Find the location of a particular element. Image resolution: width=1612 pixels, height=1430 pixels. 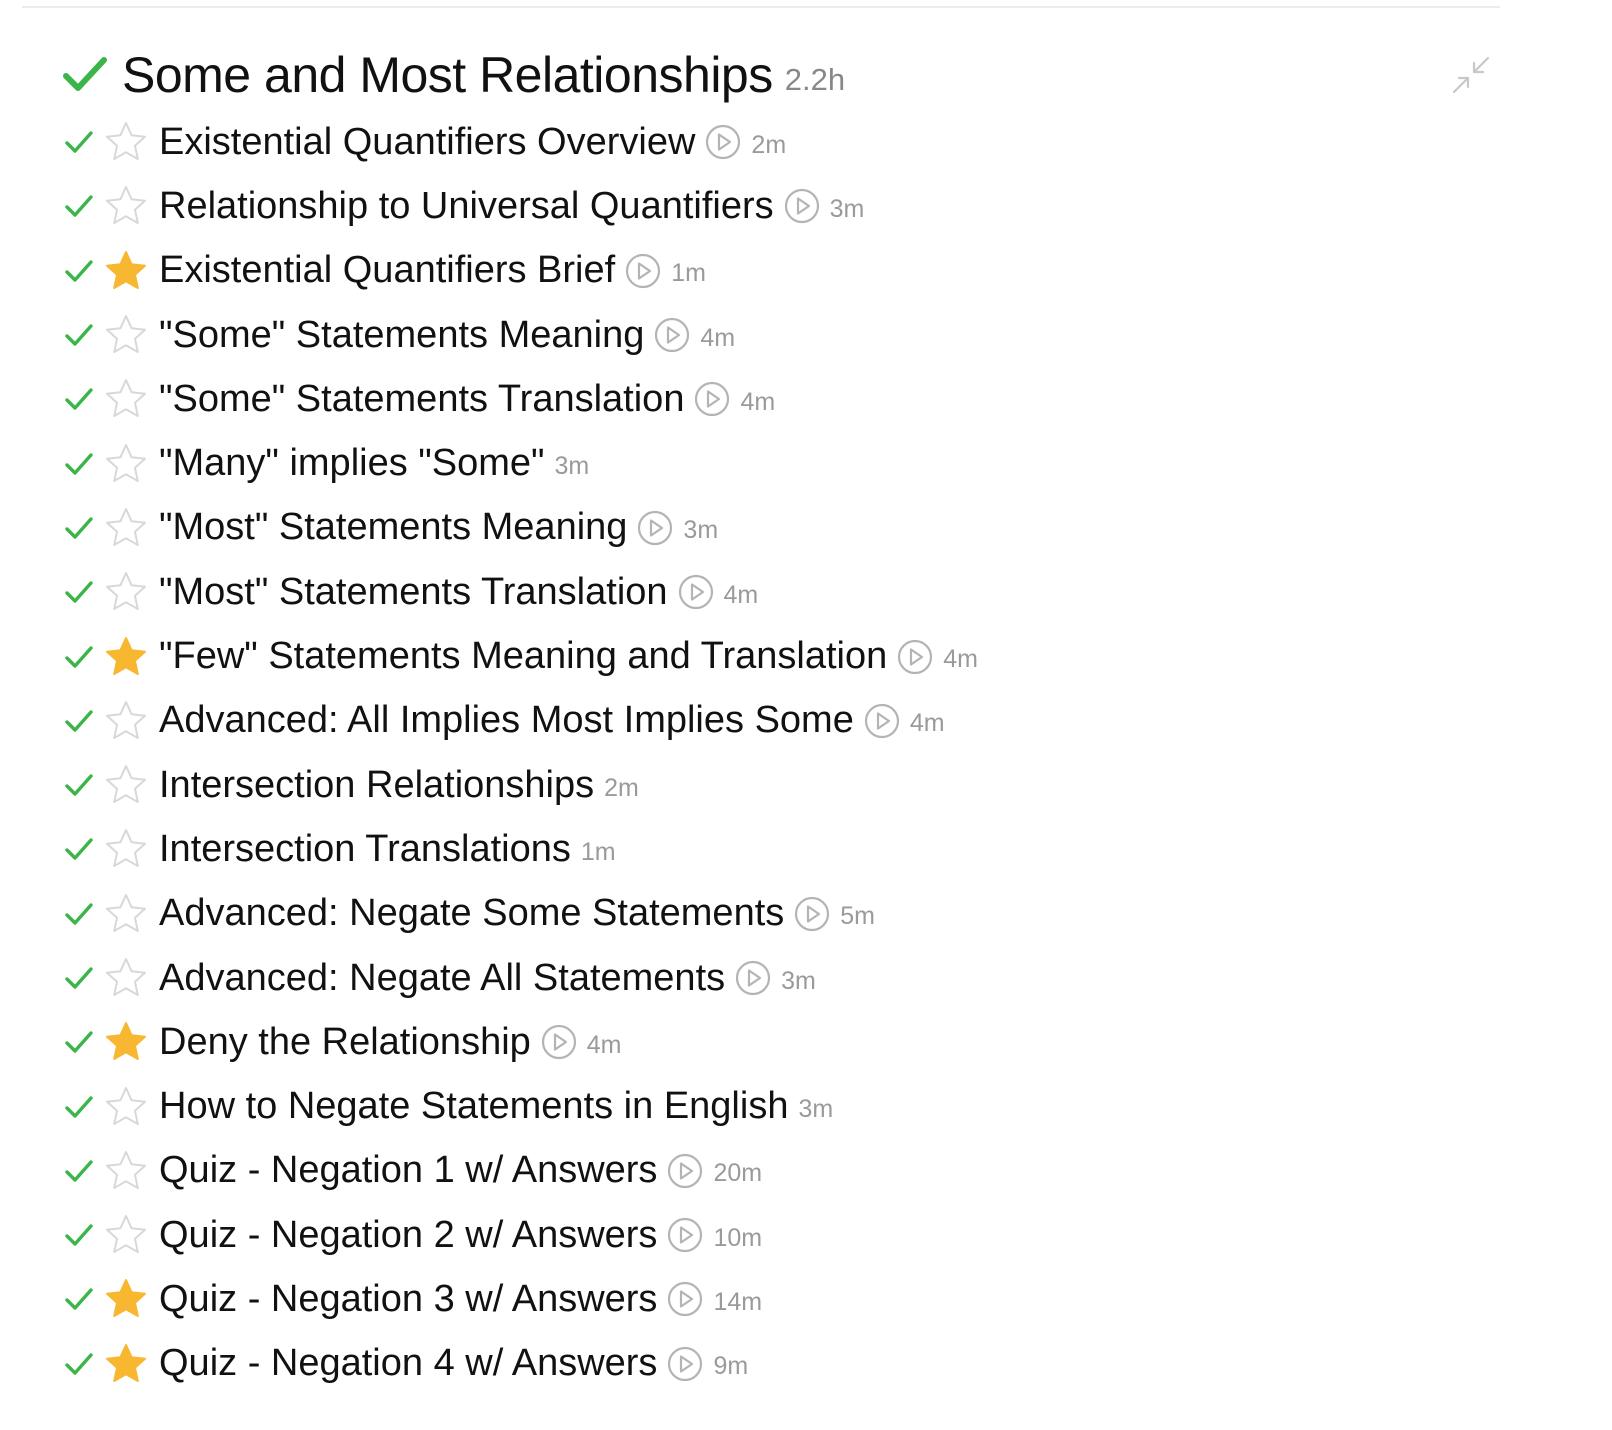

lesson-duration: 10m is located at coordinates (738, 1237).